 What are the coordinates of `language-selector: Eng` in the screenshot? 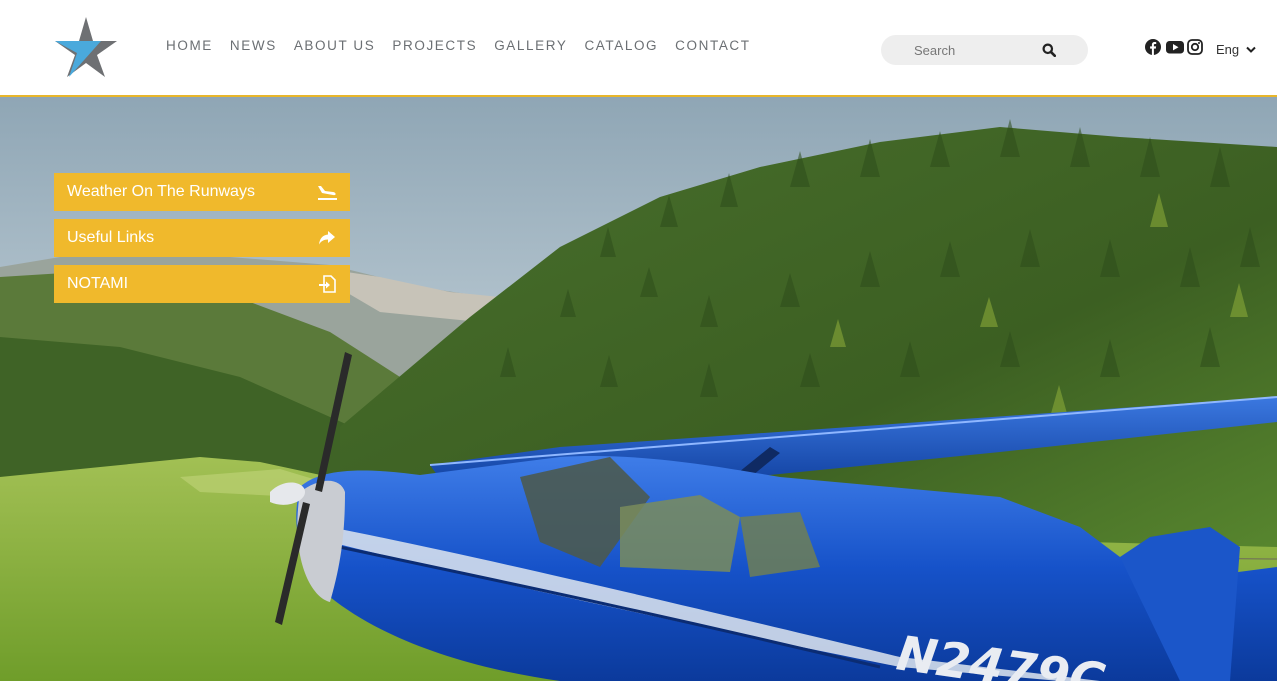 It's located at (1236, 49).